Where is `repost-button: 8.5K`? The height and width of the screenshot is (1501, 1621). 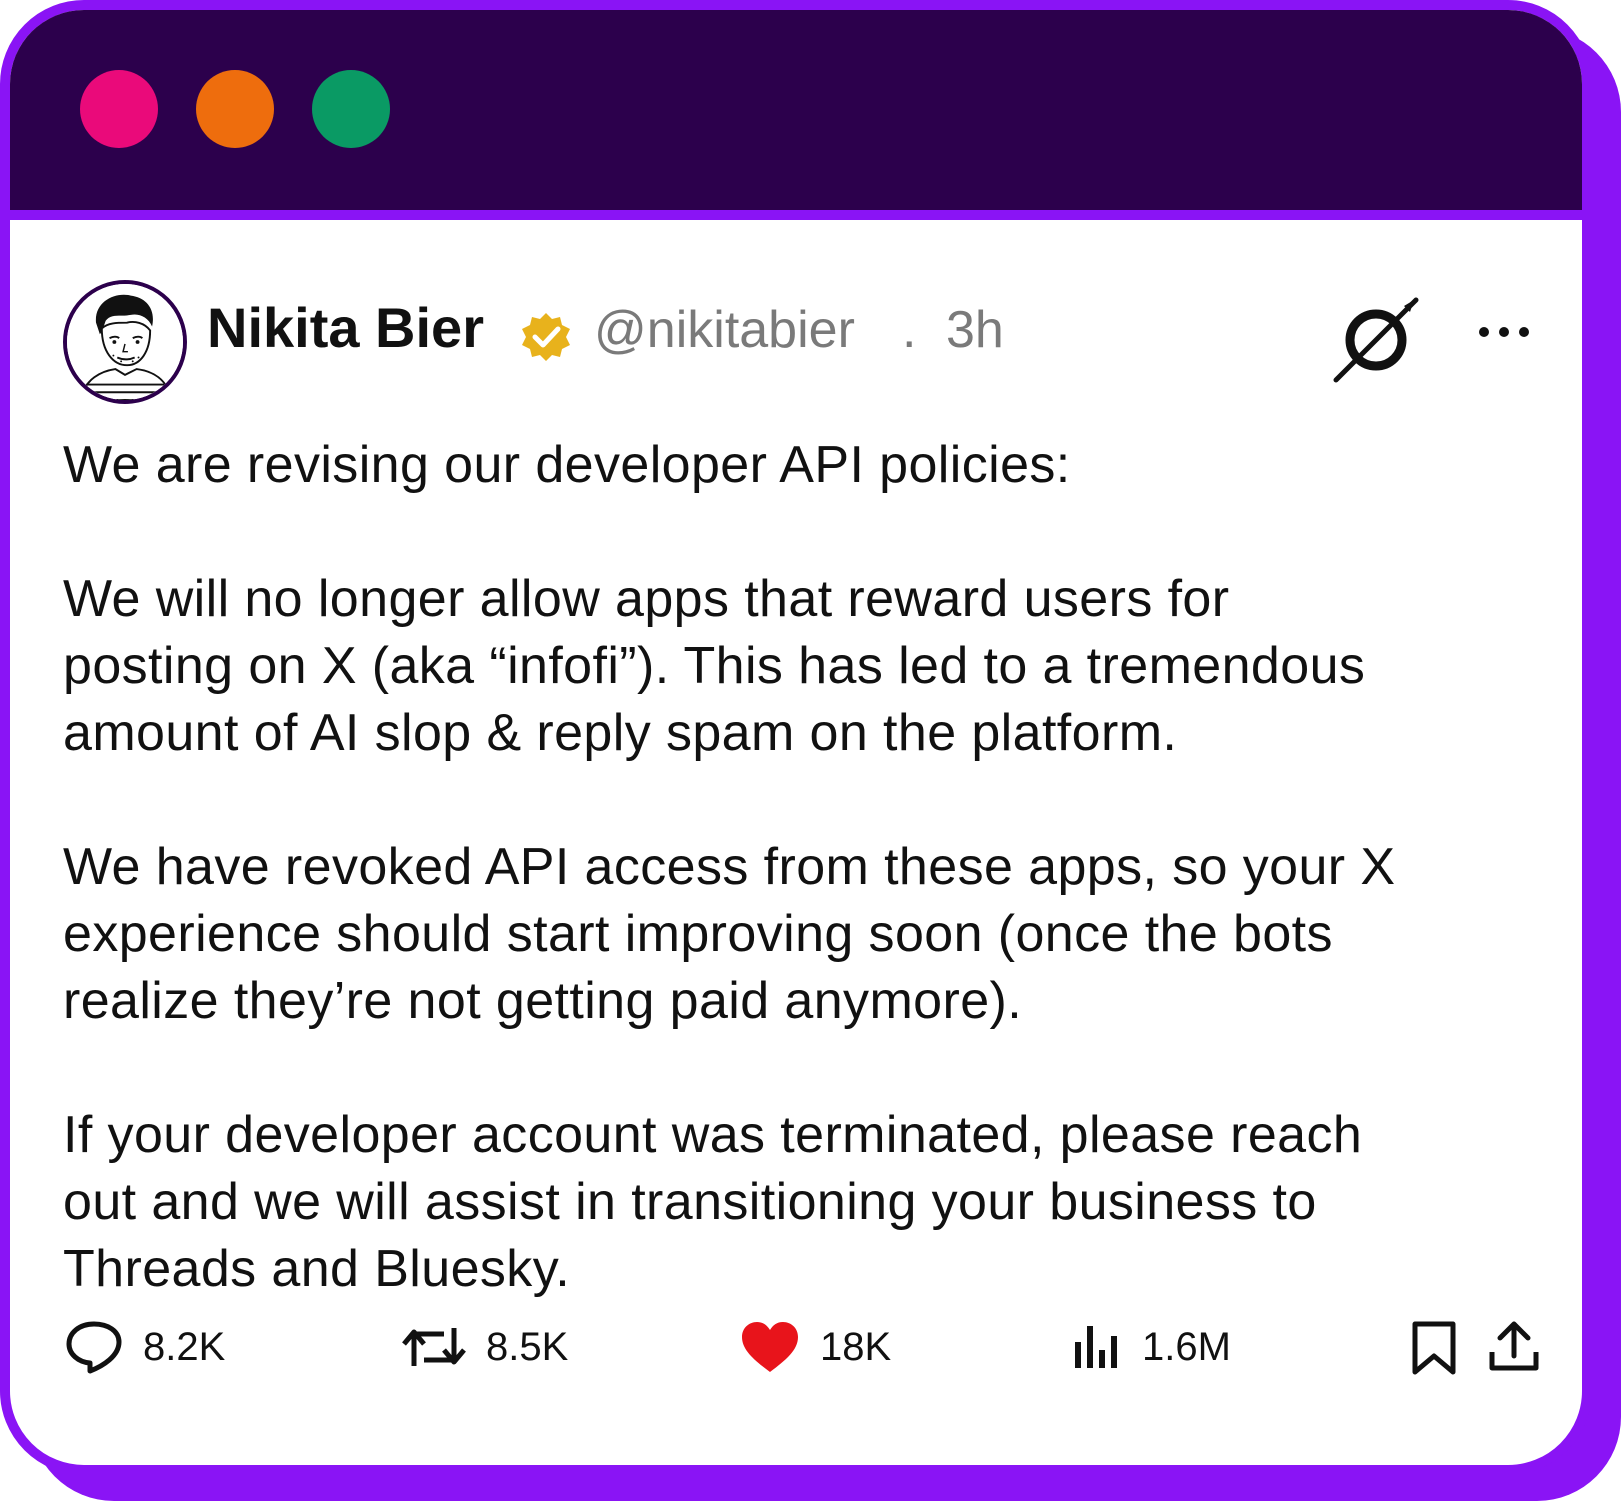 repost-button: 8.5K is located at coordinates (485, 1347).